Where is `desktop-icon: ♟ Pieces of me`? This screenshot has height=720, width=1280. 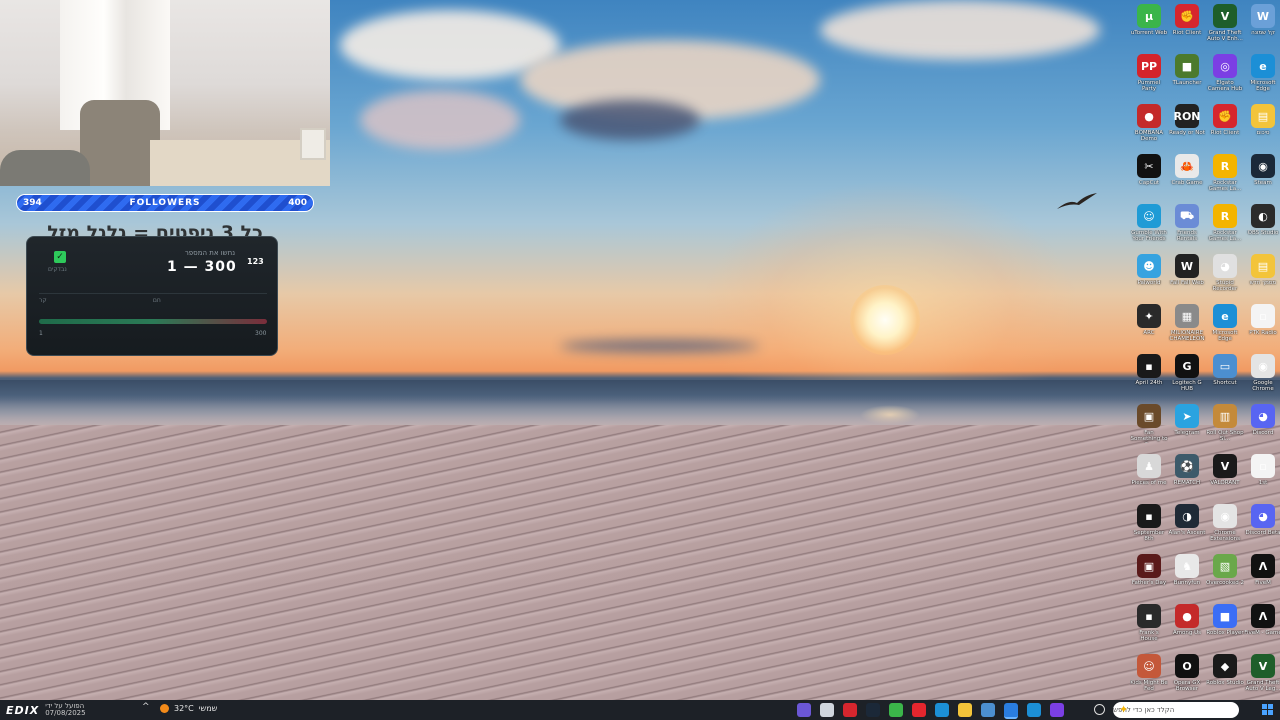
desktop-icon: ♟ Pieces of me is located at coordinates (1149, 477).